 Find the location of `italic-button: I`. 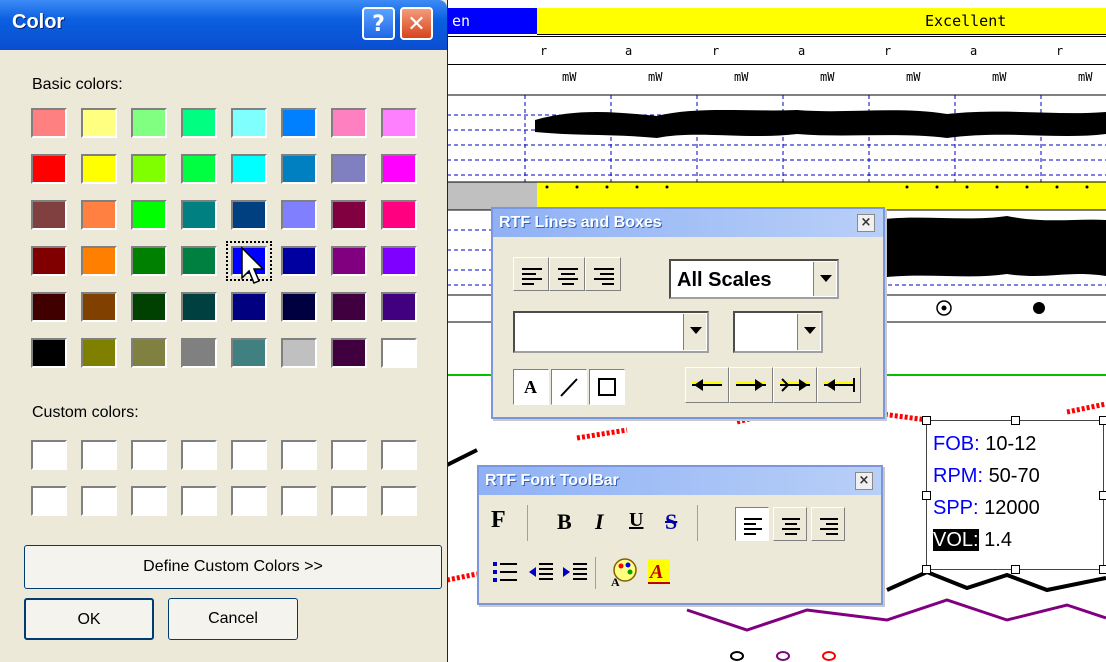

italic-button: I is located at coordinates (599, 522).